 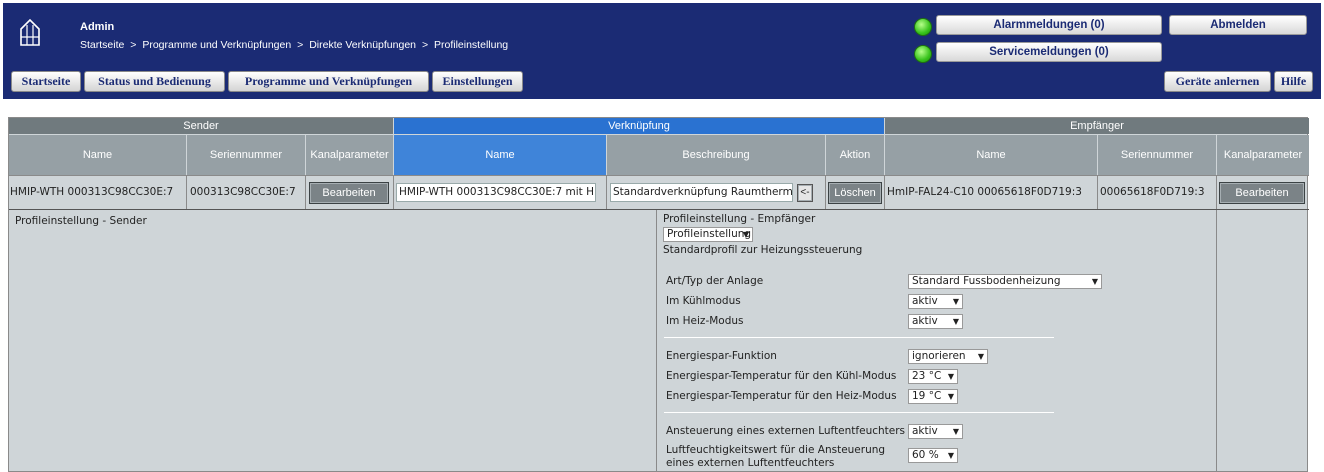 What do you see at coordinates (986, 281) in the screenshot?
I see `select-value: Standard Fussbodenheizung` at bounding box center [986, 281].